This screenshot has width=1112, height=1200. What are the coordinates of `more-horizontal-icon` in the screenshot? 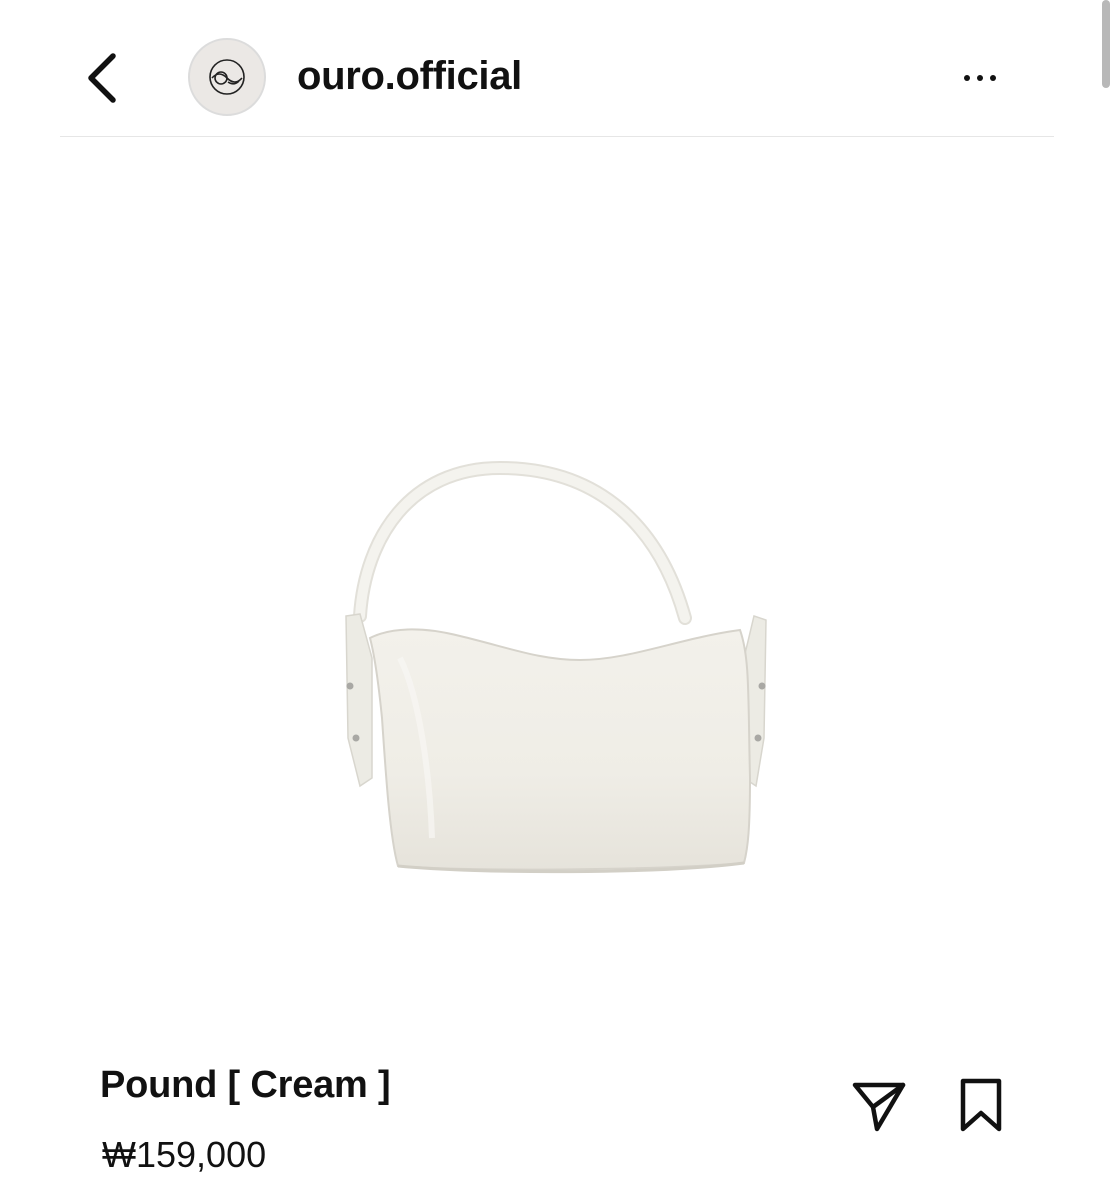 It's located at (967, 78).